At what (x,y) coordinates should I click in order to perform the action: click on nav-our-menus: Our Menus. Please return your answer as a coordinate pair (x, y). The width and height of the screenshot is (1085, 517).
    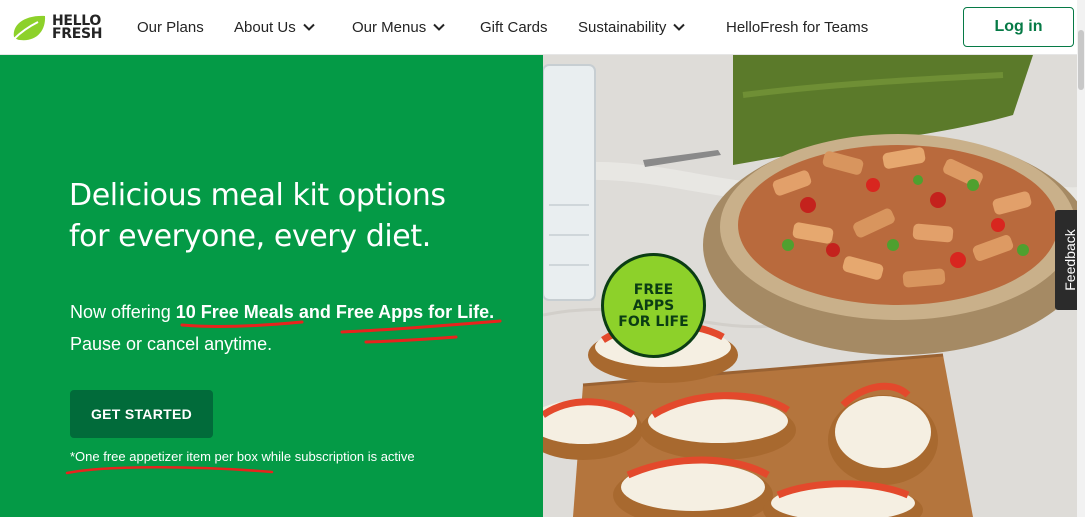
    Looking at the image, I should click on (398, 27).